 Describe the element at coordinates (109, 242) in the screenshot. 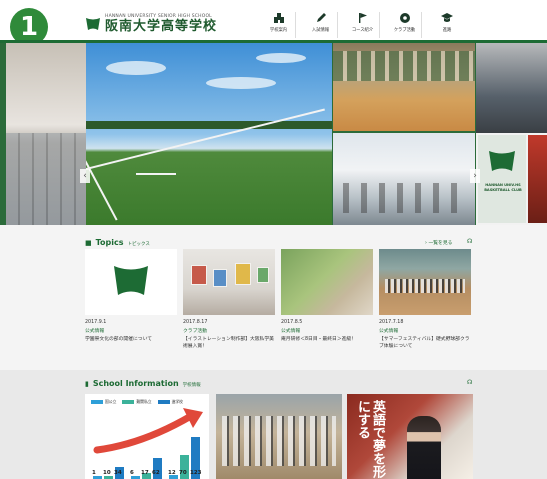

I see `topics-title: Topics` at that location.